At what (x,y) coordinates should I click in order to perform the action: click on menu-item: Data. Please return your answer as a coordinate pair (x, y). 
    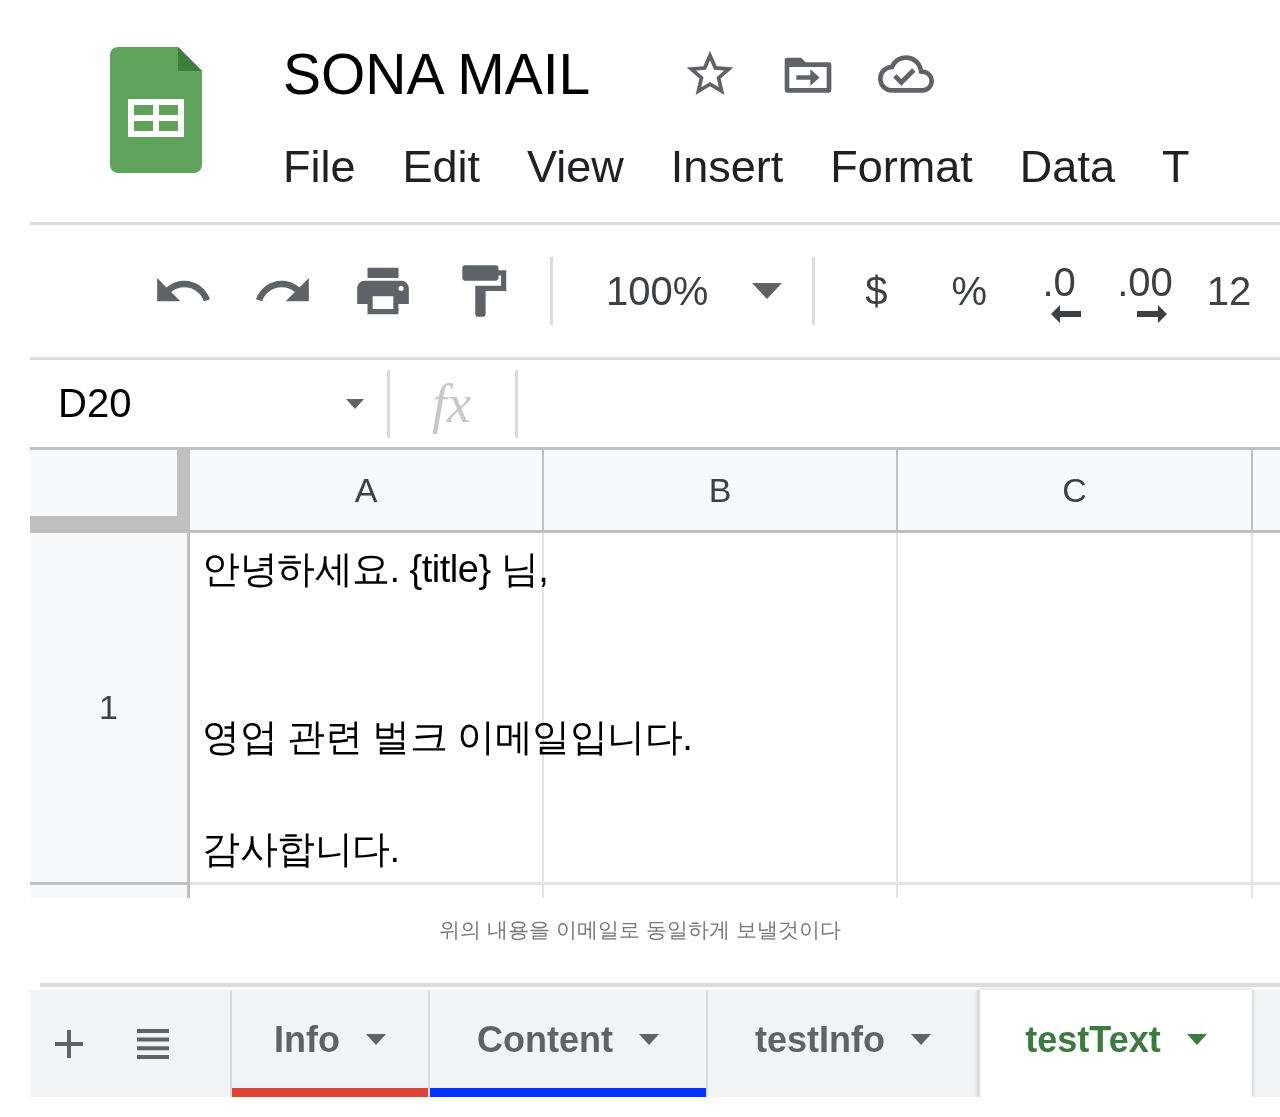
    Looking at the image, I should click on (1067, 167).